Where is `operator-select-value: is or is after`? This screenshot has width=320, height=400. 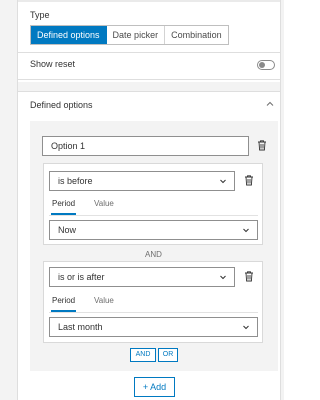 operator-select-value: is or is after is located at coordinates (81, 277).